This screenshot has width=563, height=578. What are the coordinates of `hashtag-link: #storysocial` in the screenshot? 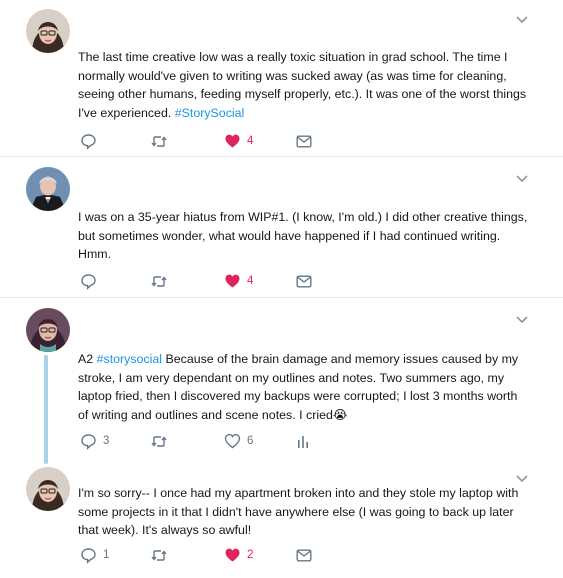 It's located at (129, 359).